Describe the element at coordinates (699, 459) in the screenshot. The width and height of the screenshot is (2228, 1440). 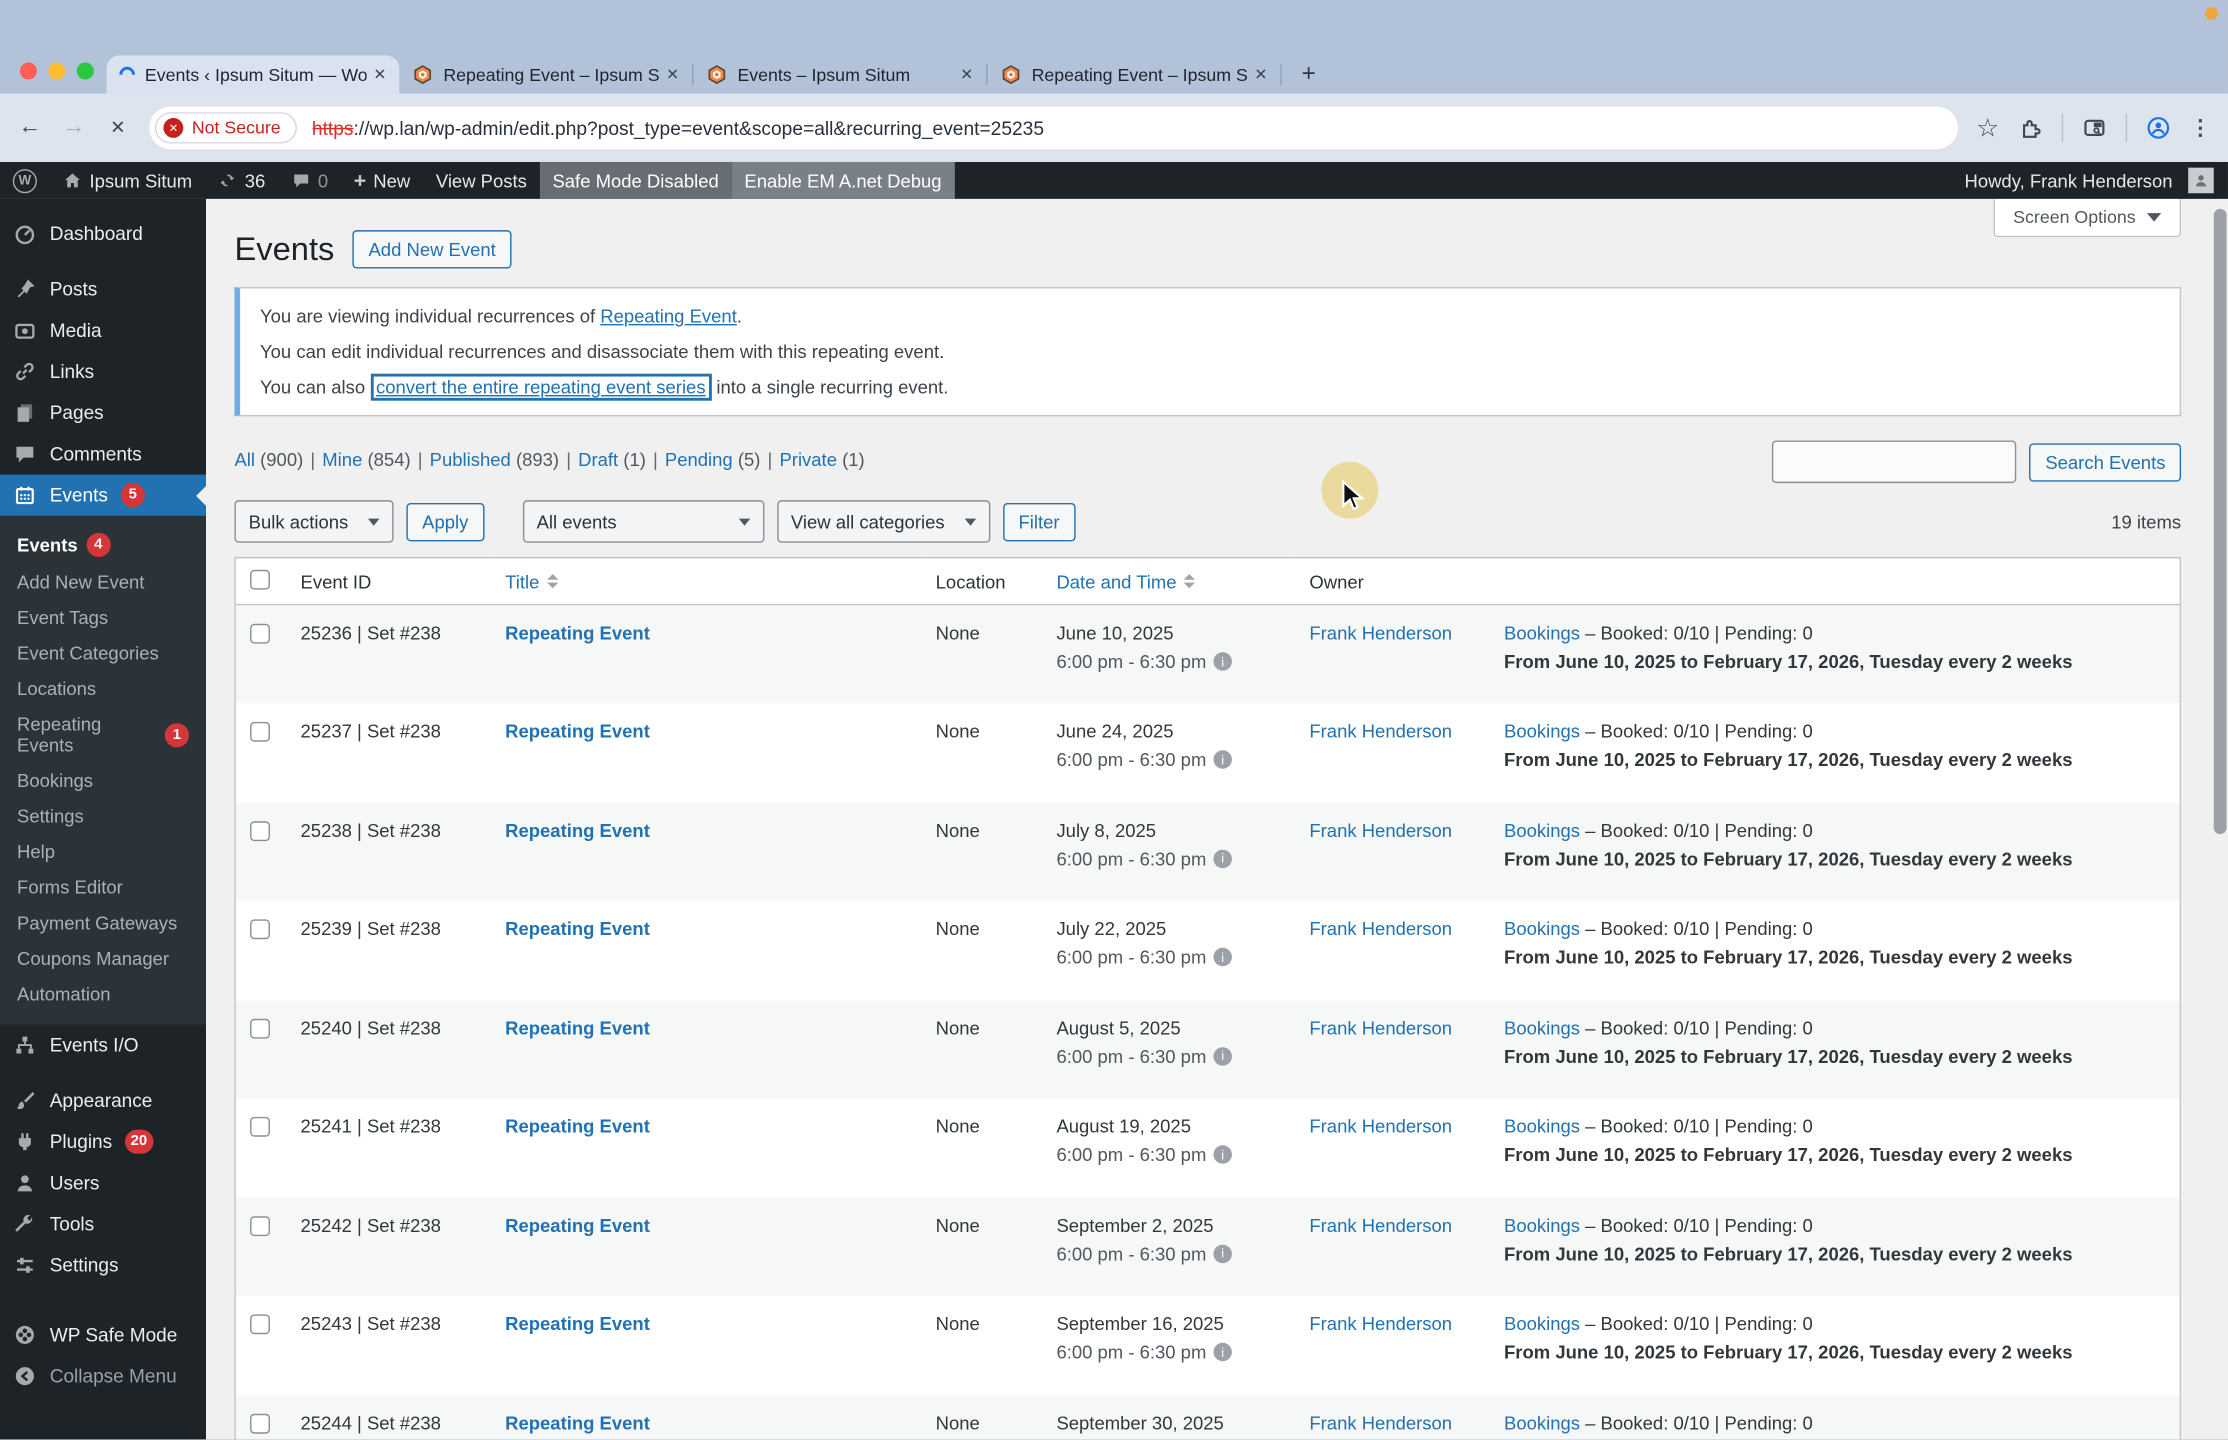
I see `filter-pending: Pending` at that location.